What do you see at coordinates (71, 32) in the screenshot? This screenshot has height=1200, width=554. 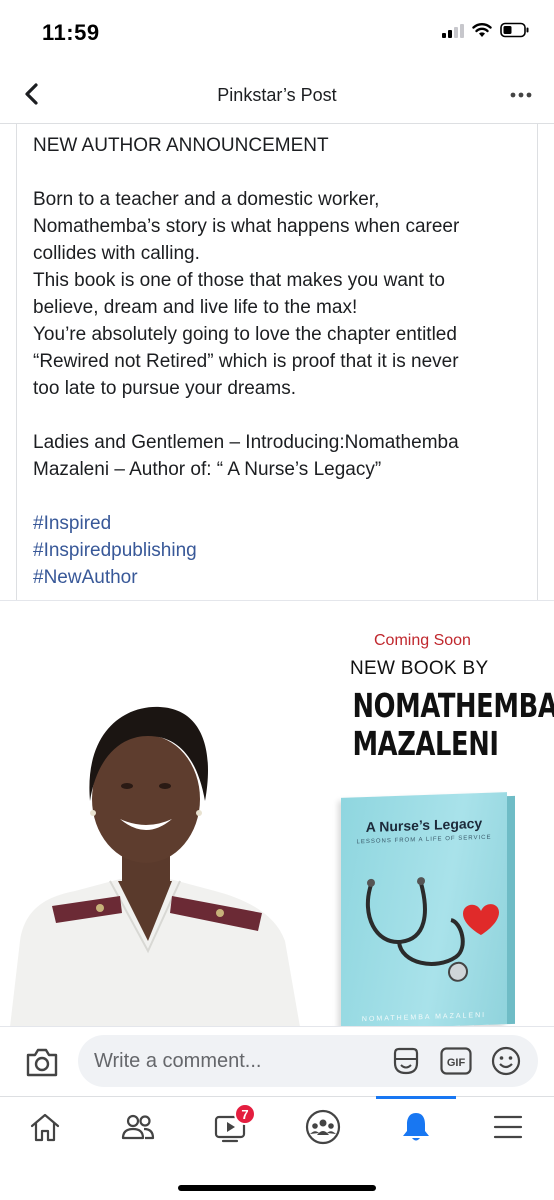 I see `status-time: 11:59` at bounding box center [71, 32].